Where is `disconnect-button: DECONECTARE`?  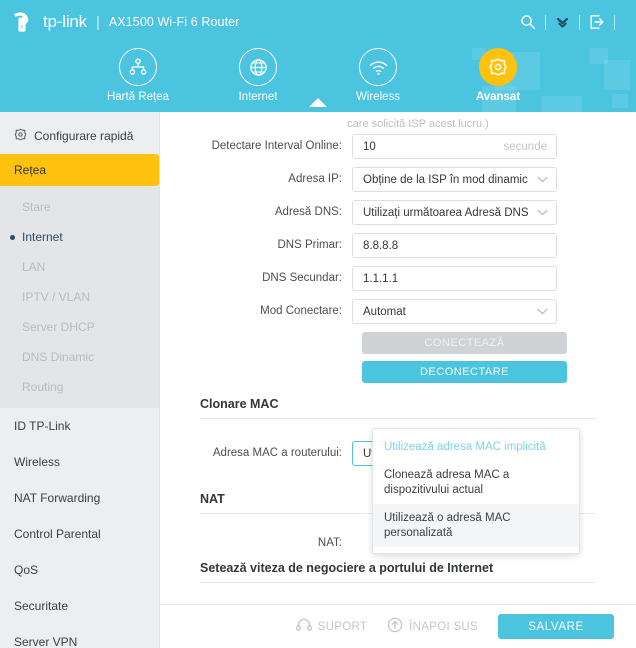 disconnect-button: DECONECTARE is located at coordinates (464, 372).